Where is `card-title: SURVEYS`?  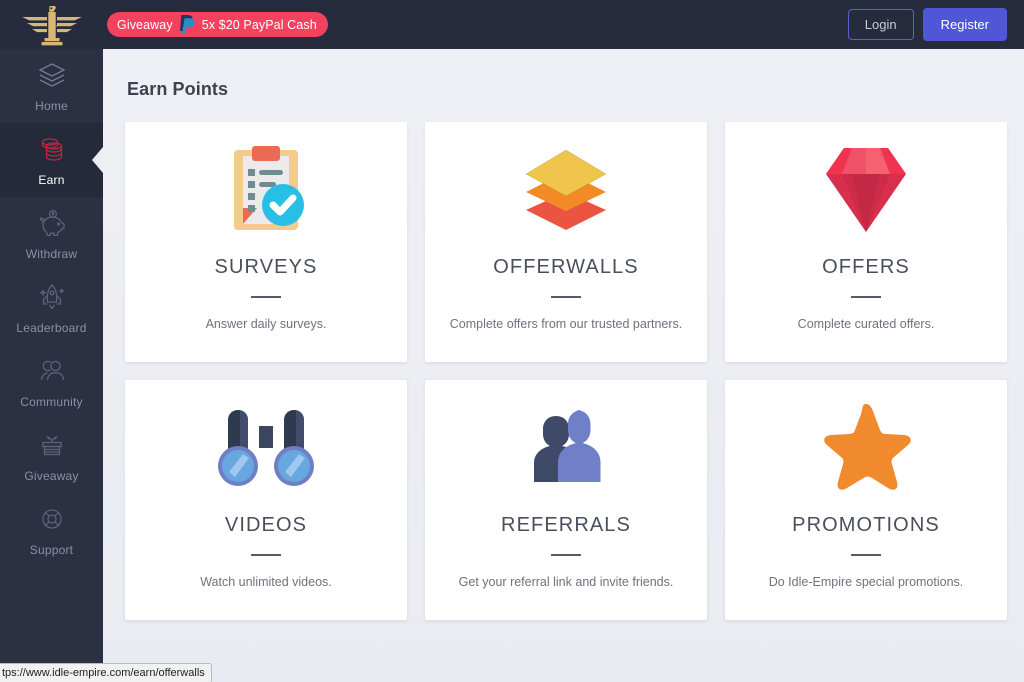 card-title: SURVEYS is located at coordinates (266, 267).